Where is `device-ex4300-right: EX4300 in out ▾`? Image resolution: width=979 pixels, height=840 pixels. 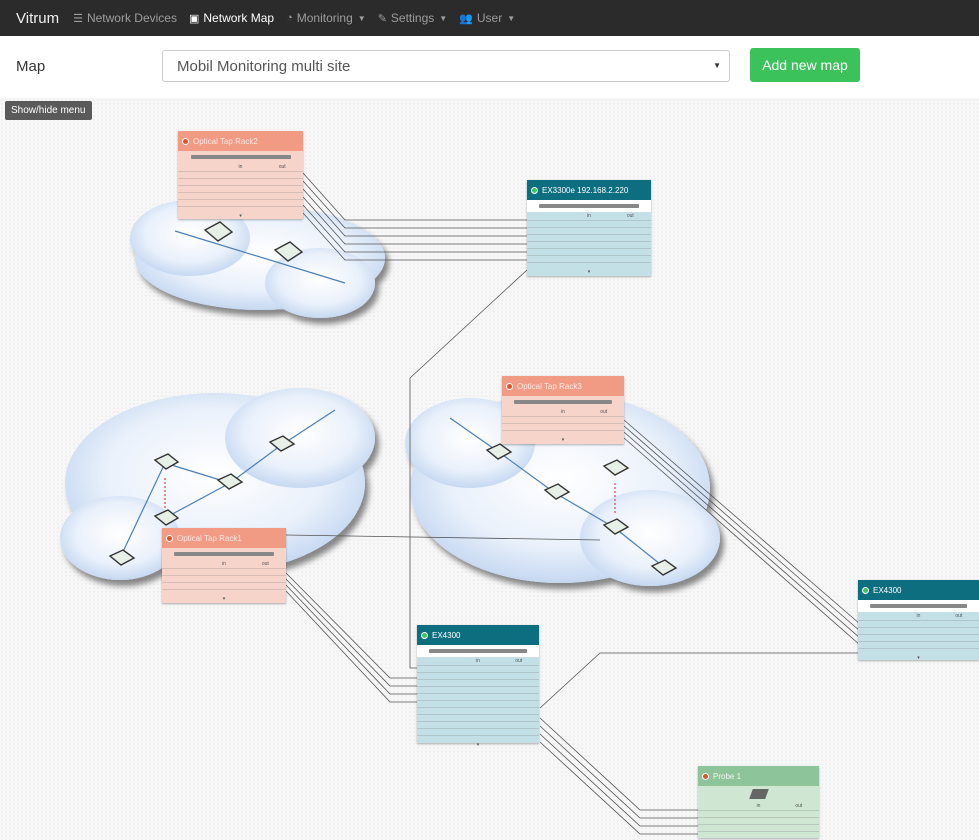
device-ex4300-right: EX4300 in out ▾ is located at coordinates (918, 620).